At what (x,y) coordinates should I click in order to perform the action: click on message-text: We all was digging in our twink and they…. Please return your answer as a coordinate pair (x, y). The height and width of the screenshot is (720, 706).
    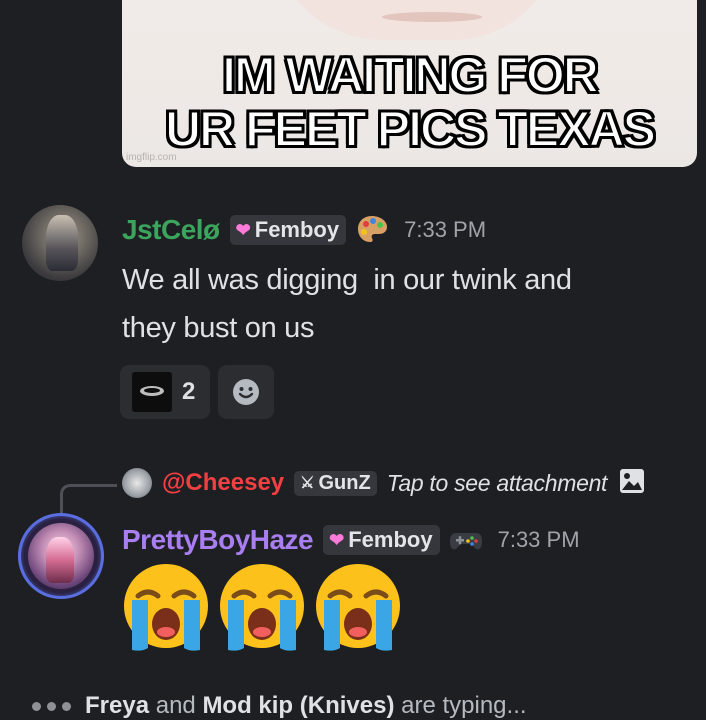
    Looking at the image, I should click on (402, 304).